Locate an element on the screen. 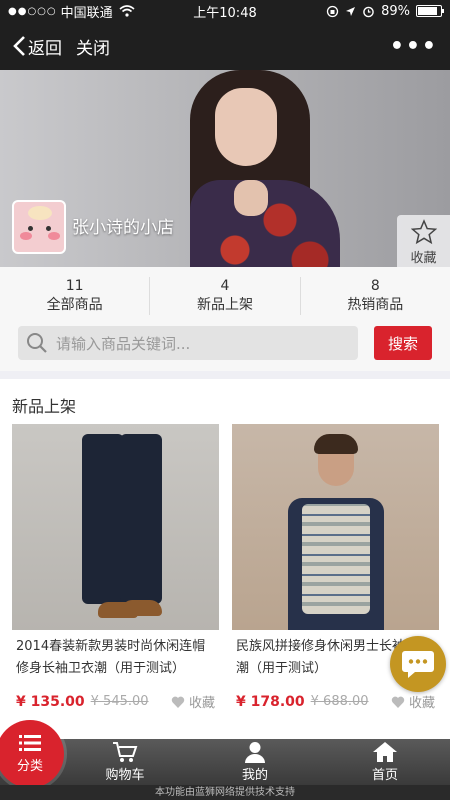 The height and width of the screenshot is (800, 450). list-icon is located at coordinates (30, 743).